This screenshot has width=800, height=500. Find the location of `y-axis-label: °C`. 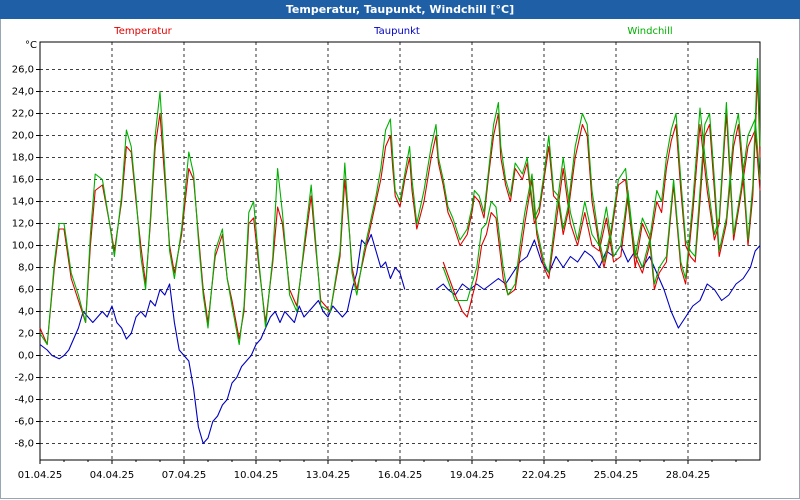

y-axis-label: °C is located at coordinates (31, 45).